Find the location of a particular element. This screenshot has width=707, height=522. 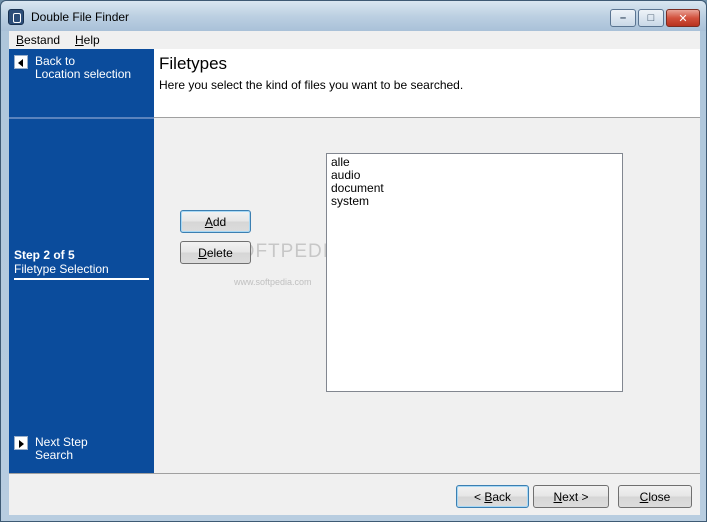

delete-button-label: elete is located at coordinates (219, 252).